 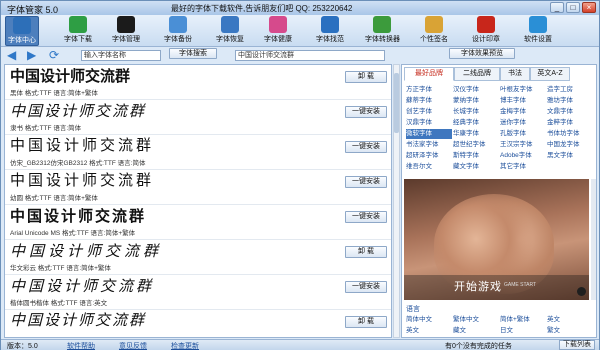 What do you see at coordinates (396, 201) in the screenshot?
I see `font-list-scrollbar` at bounding box center [396, 201].